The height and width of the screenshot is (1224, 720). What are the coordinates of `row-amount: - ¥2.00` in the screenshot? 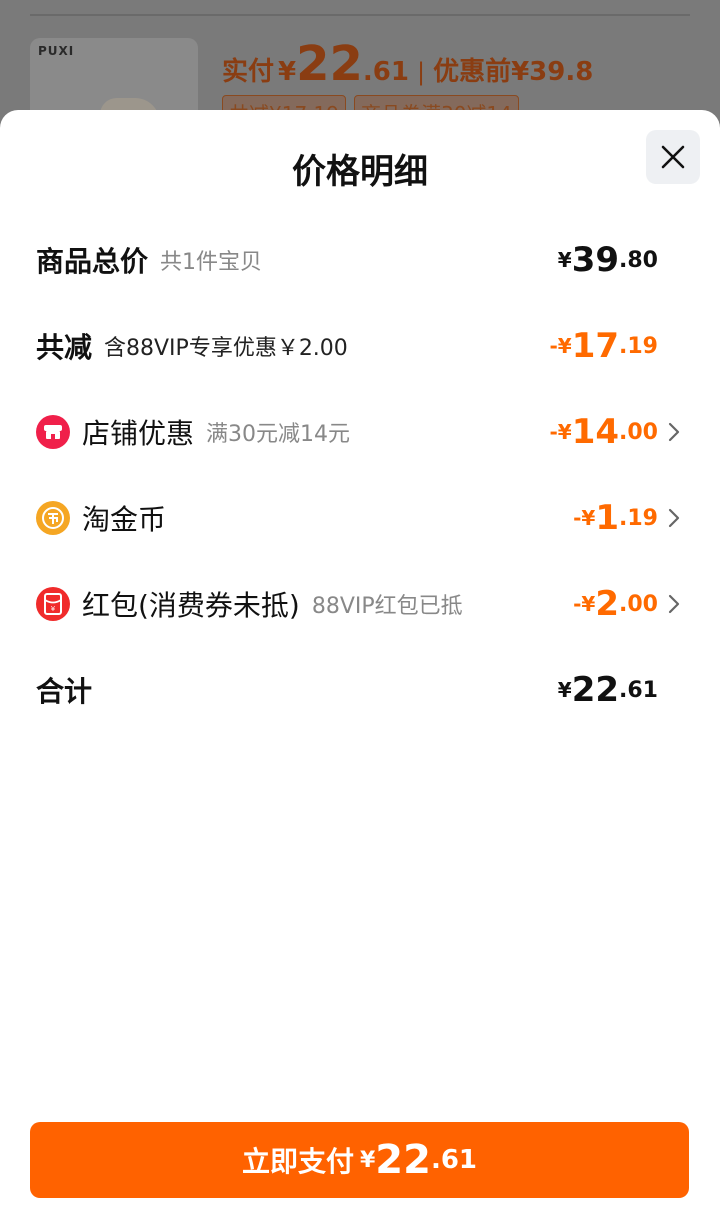 It's located at (615, 604).